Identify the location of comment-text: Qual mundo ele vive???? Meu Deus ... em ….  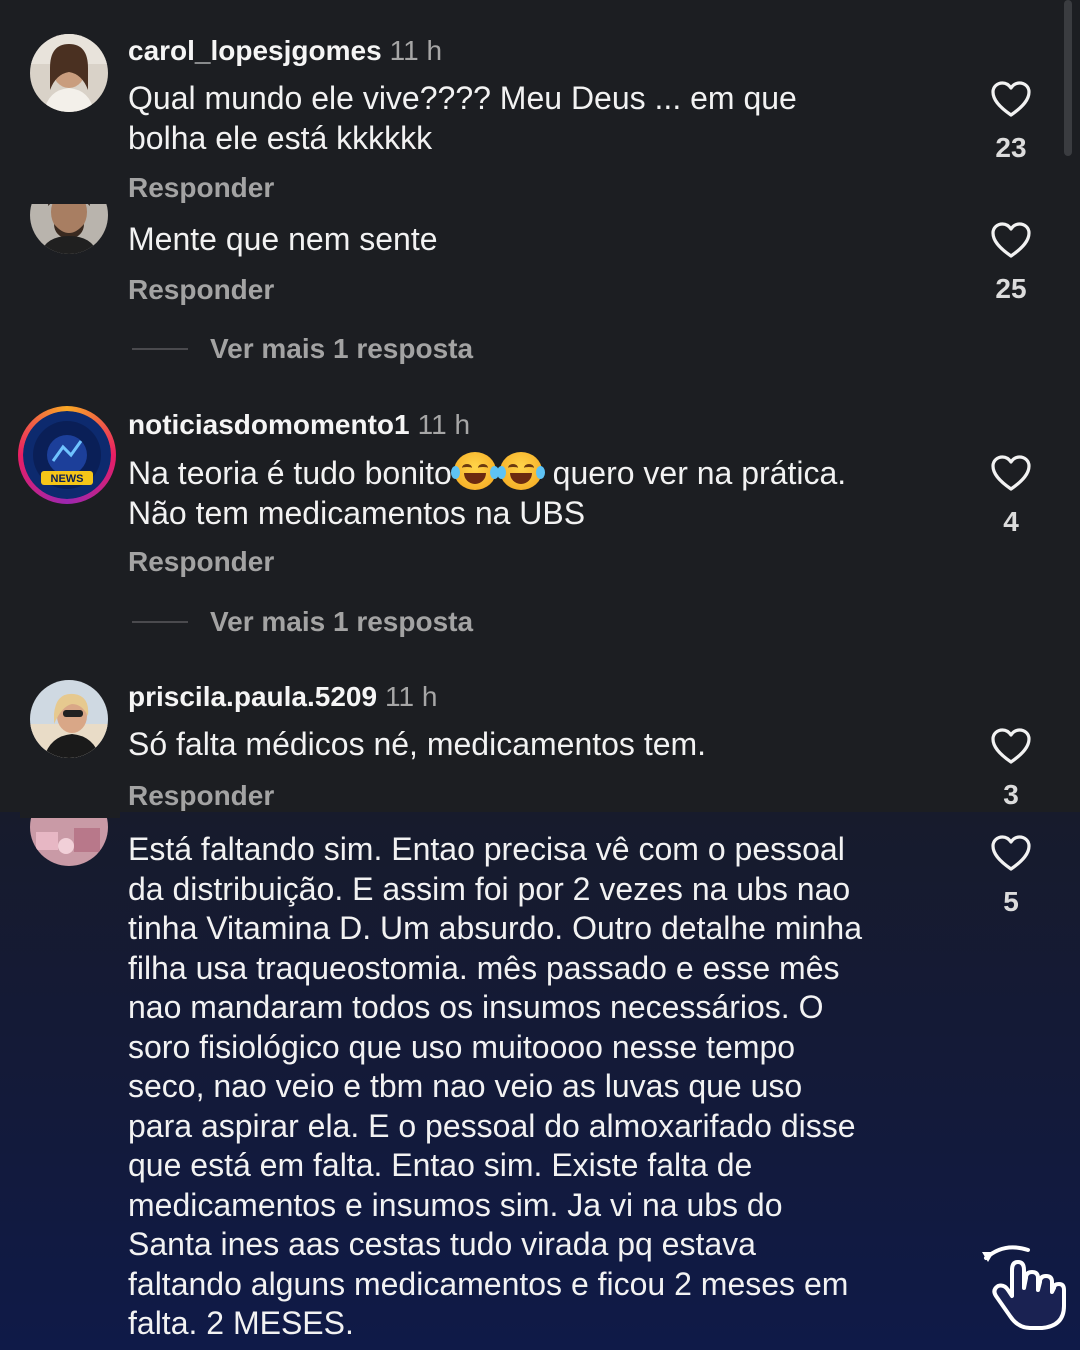
(538, 118).